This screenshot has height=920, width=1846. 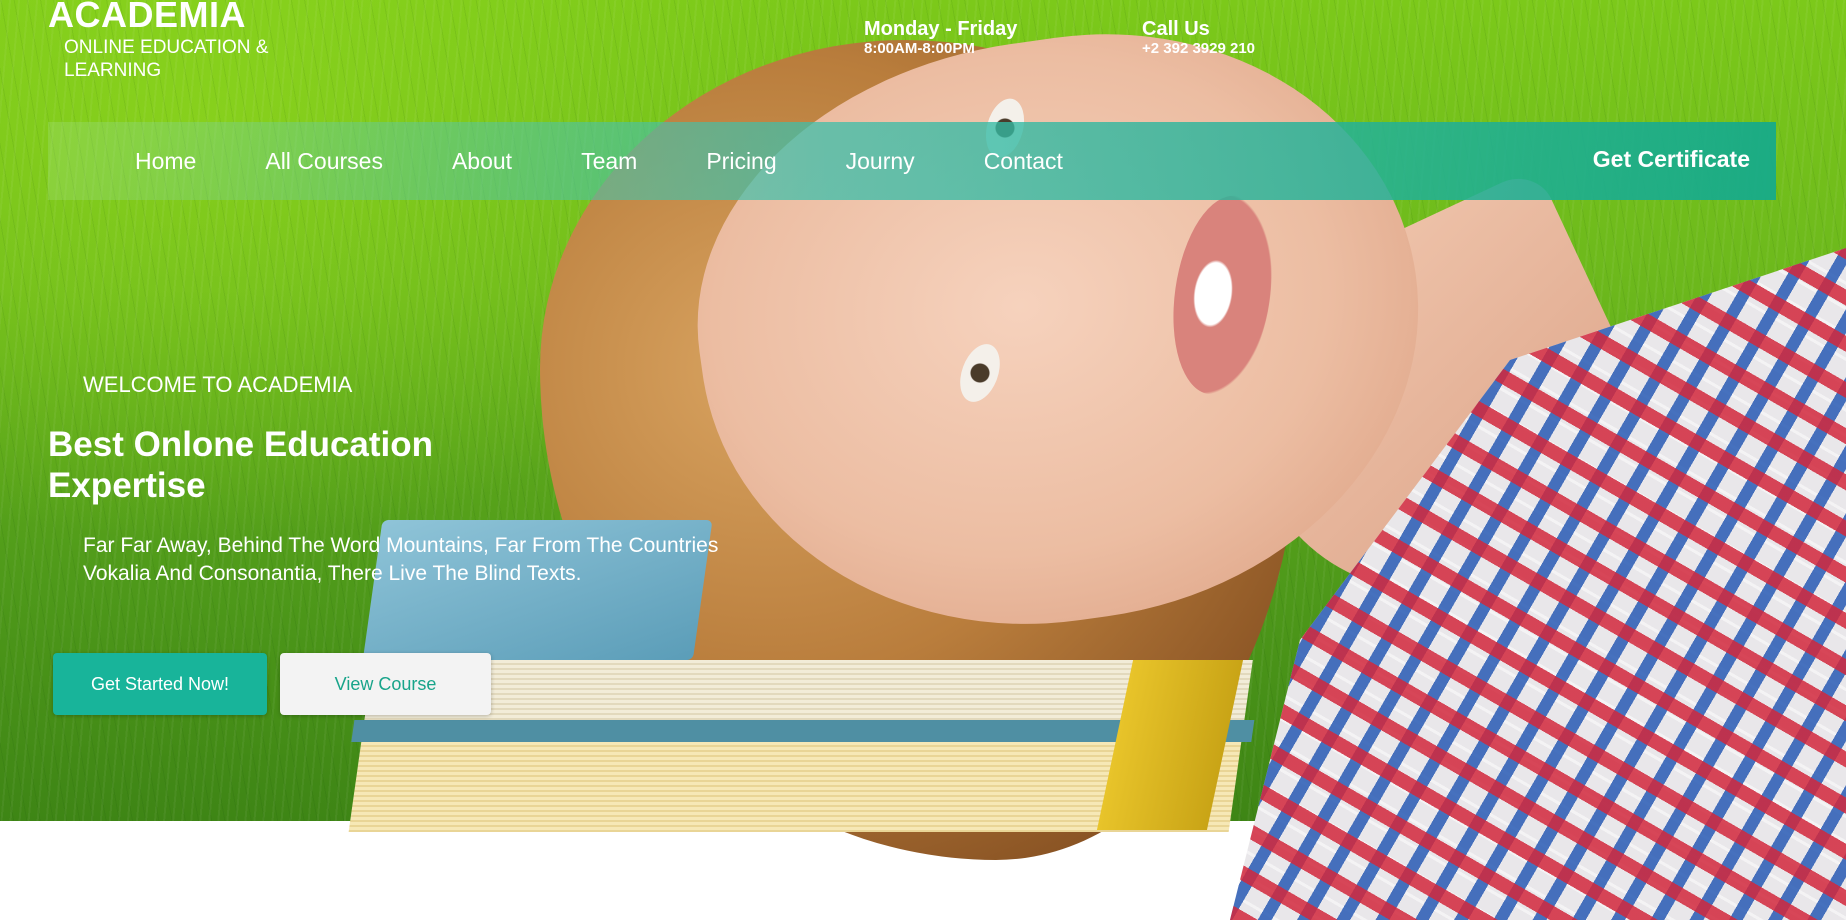 I want to click on brand-logo: ACADEMIA ONLINE EDUCATION & LEARNING, so click(x=186, y=41).